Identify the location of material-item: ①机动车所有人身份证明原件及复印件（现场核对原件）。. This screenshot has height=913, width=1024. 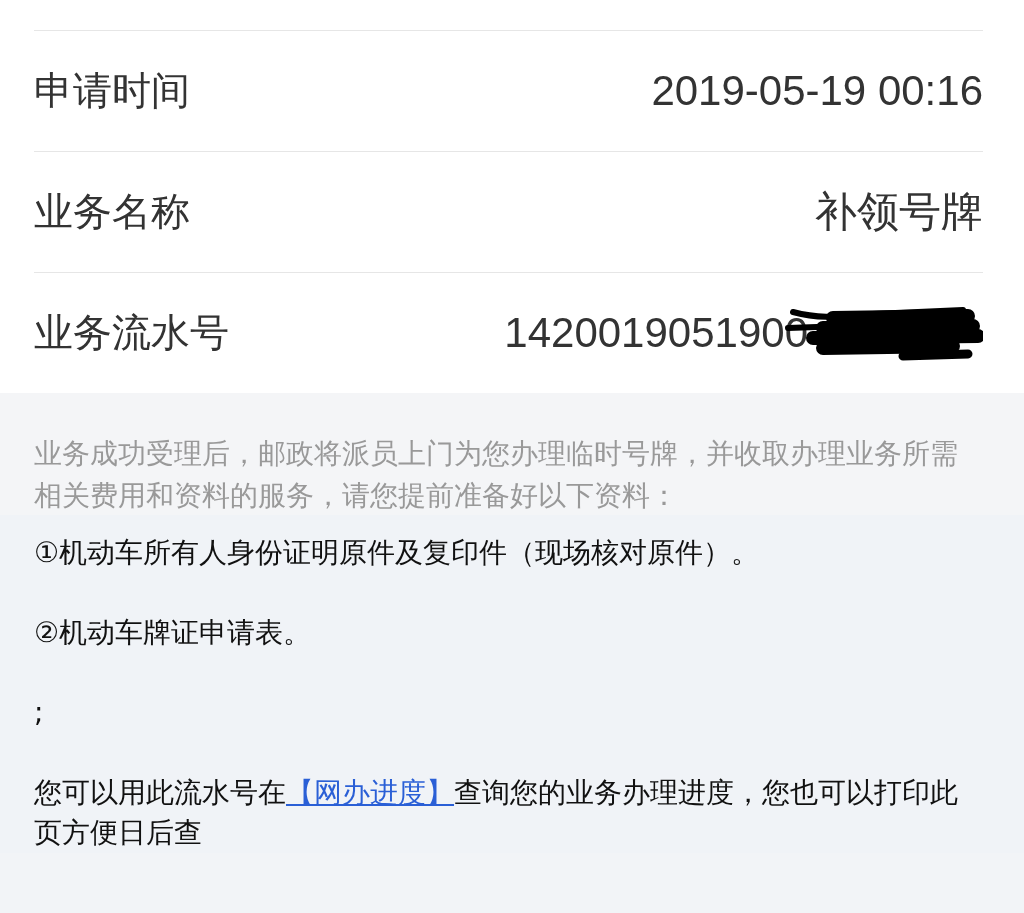
(397, 553).